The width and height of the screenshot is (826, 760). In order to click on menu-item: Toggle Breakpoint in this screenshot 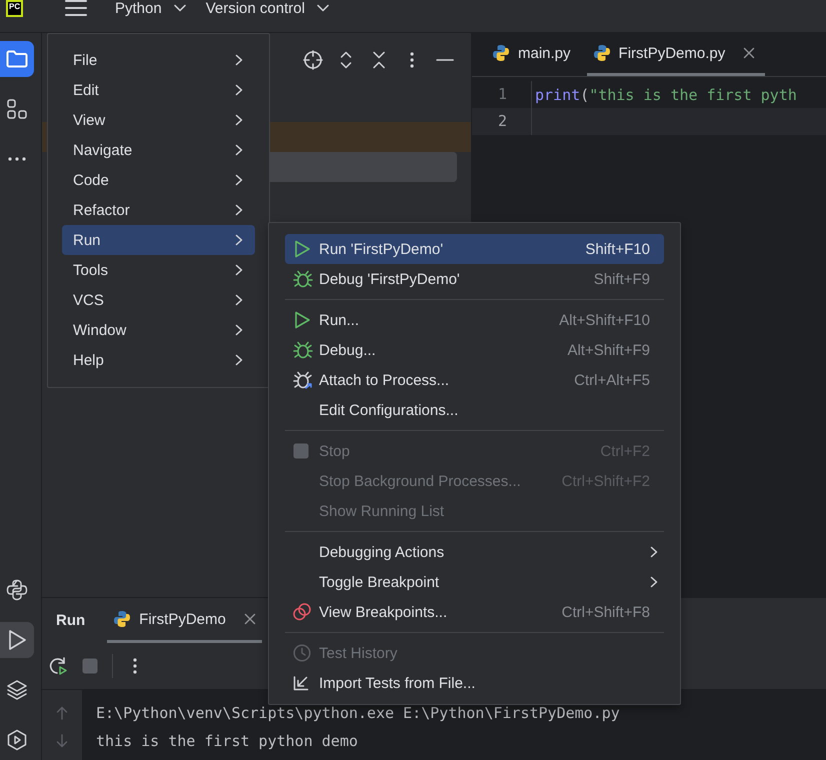, I will do `click(474, 582)`.